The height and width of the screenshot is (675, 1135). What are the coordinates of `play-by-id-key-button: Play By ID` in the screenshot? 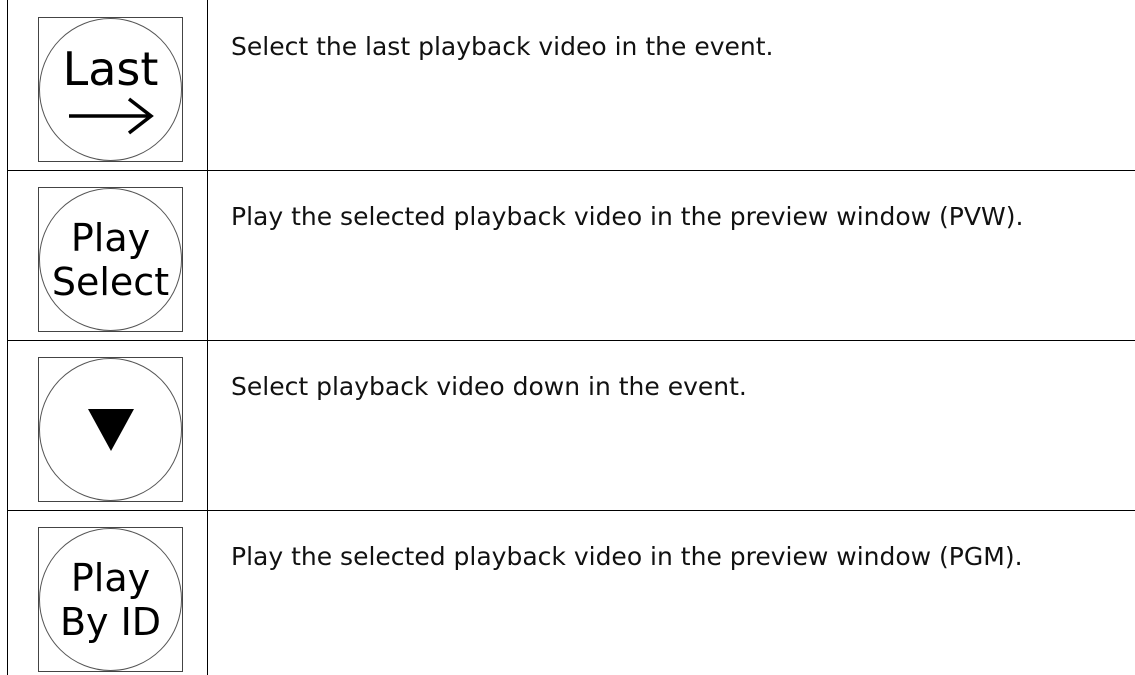 It's located at (110, 599).